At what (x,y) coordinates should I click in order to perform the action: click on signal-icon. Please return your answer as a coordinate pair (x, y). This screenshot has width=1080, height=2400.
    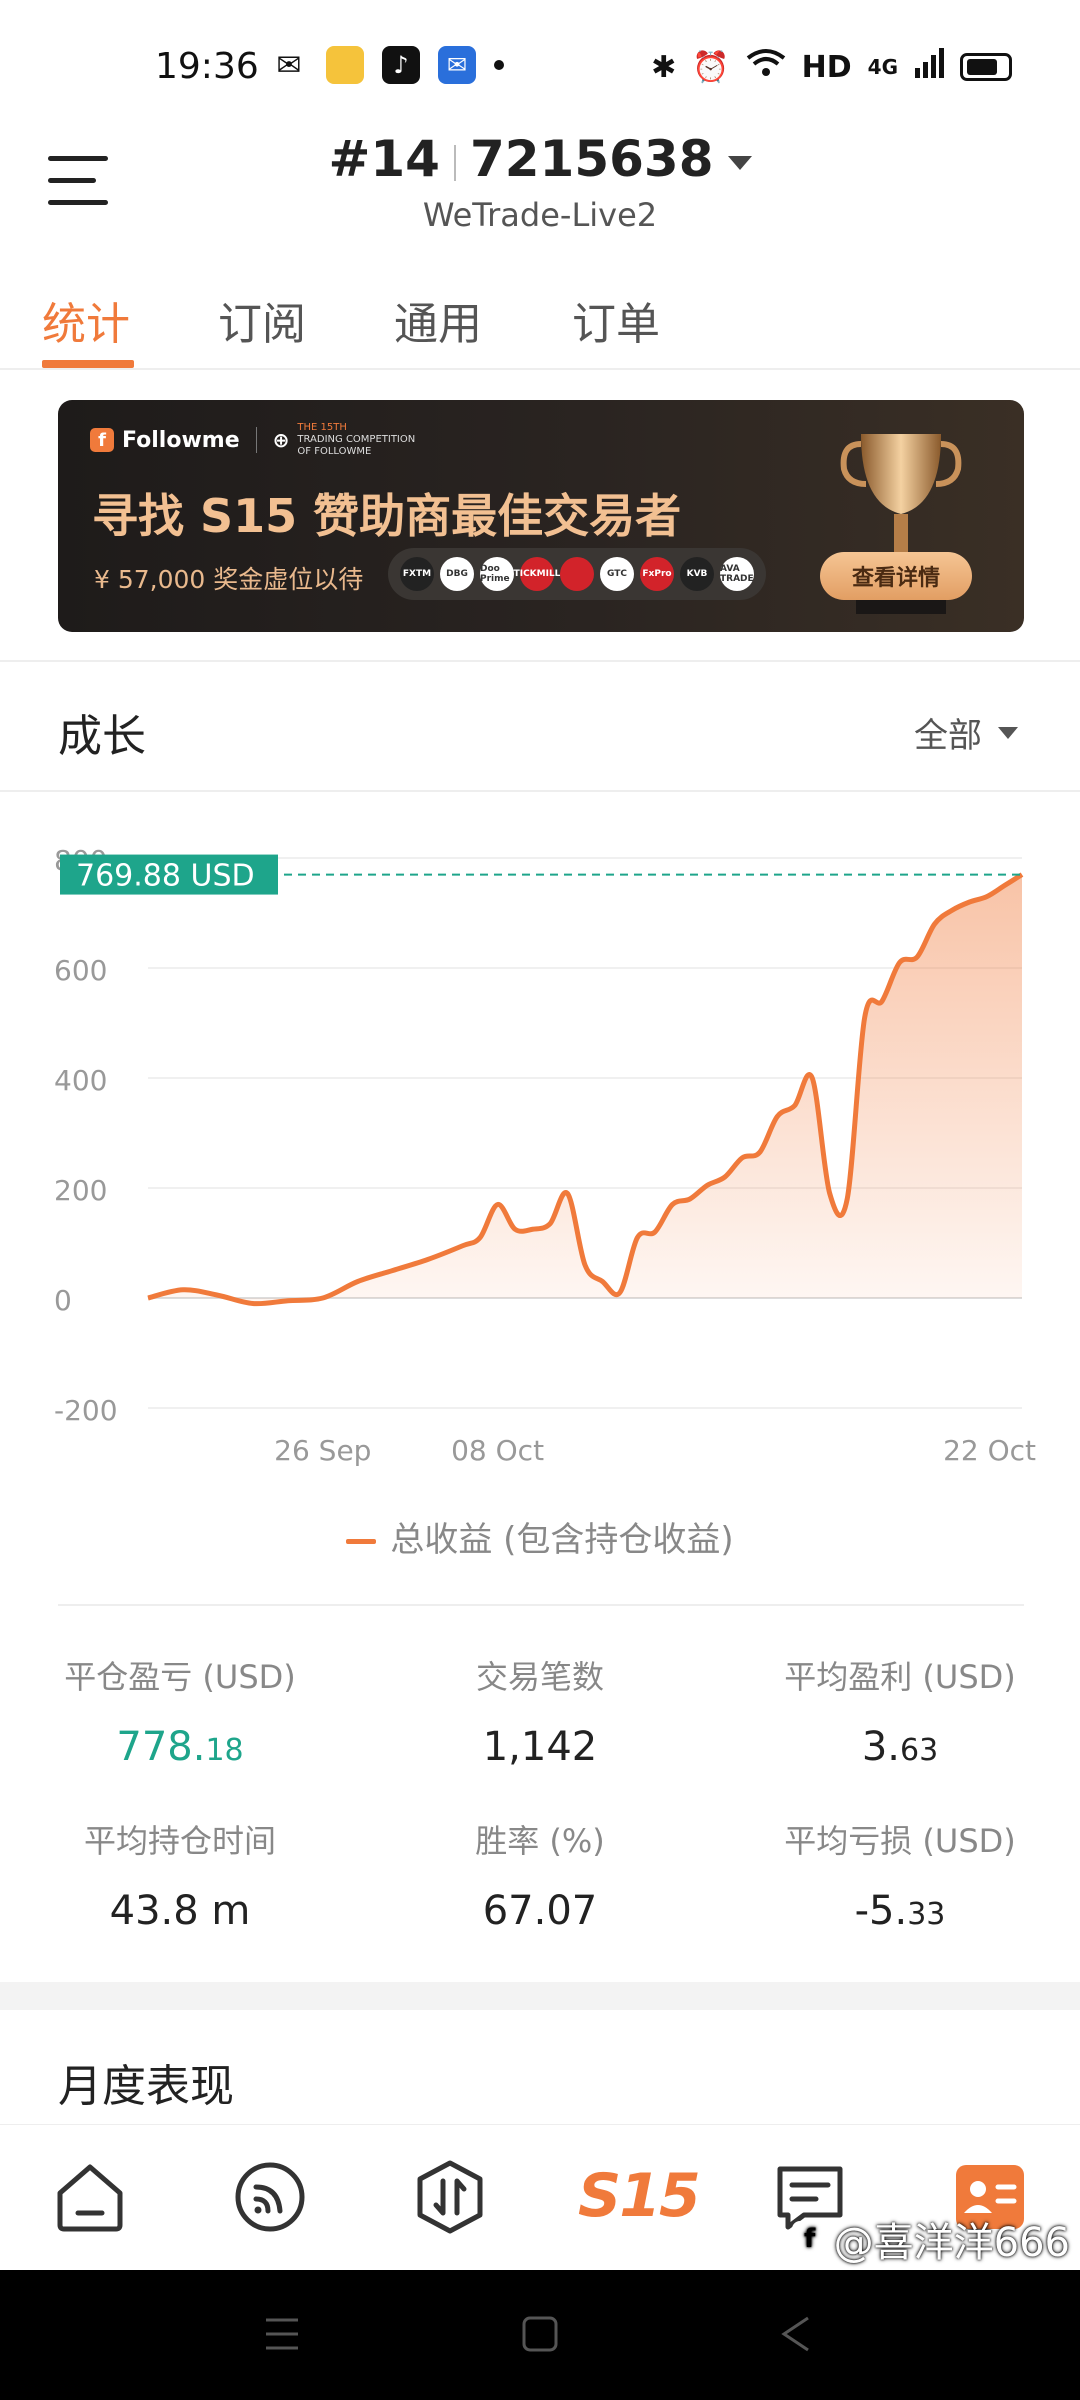
    Looking at the image, I should click on (929, 67).